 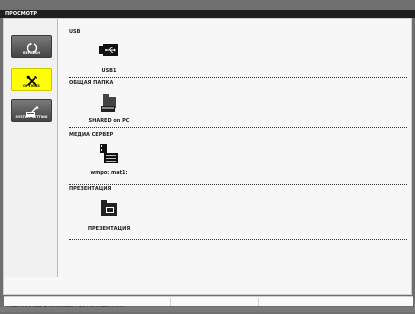 I want to click on presentation-label: ПРЕЗЕНТАЦИЯ, so click(x=109, y=229).